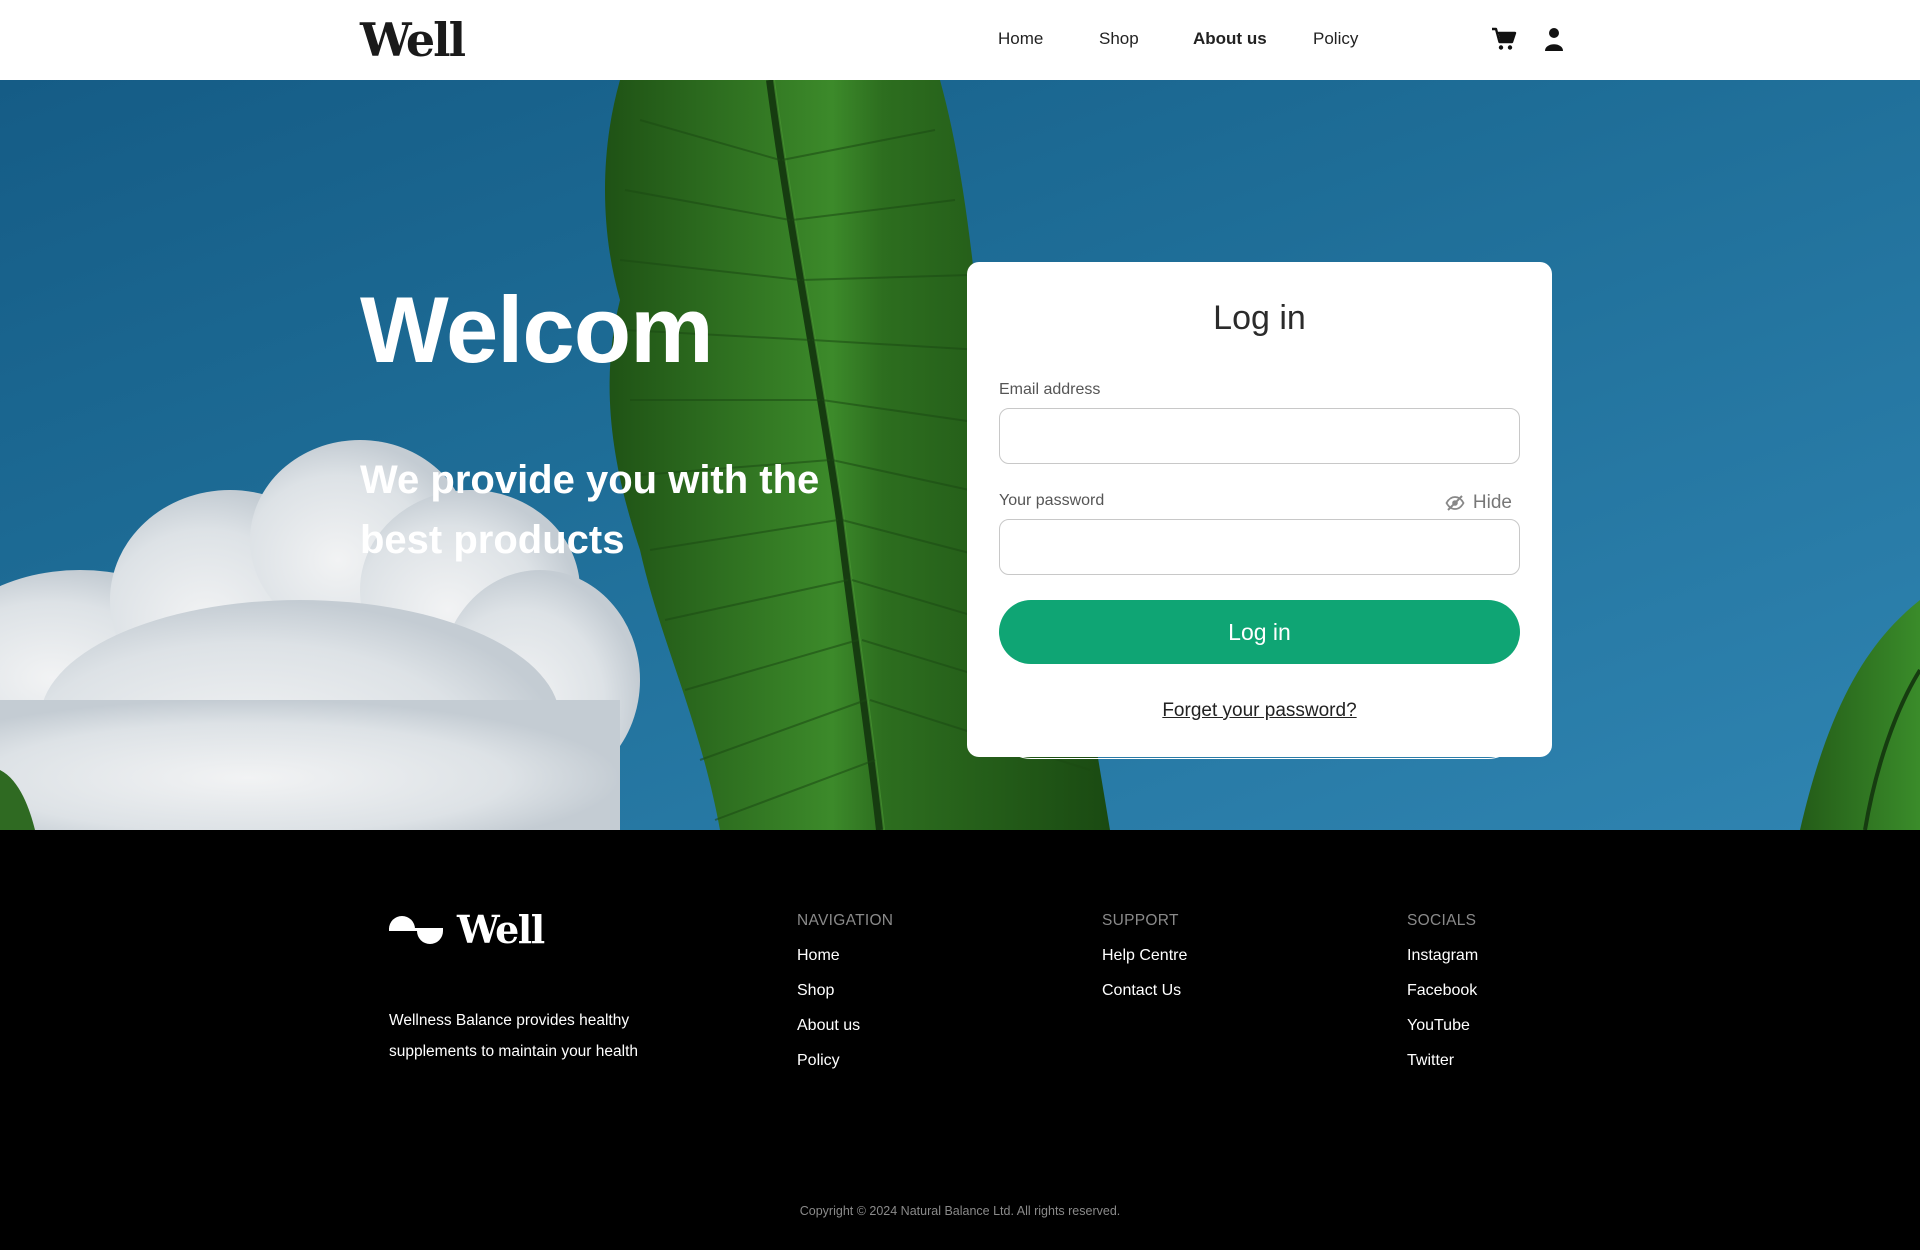 The image size is (1920, 1250). What do you see at coordinates (1140, 920) in the screenshot?
I see `footer-heading-support: SUPPORT` at bounding box center [1140, 920].